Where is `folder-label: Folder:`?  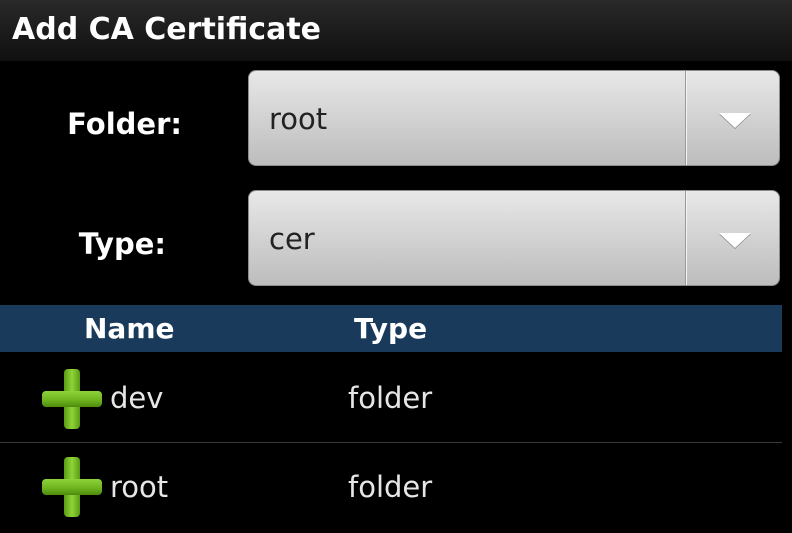 folder-label: Folder: is located at coordinates (124, 124).